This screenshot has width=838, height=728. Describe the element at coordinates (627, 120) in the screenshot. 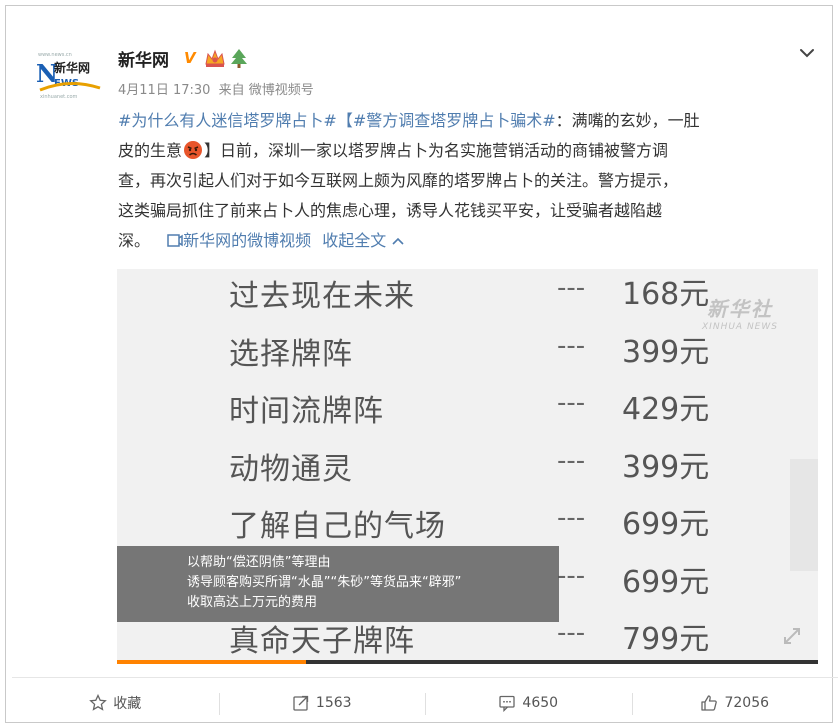

I see `post-text-line1-tail: ：满嘴的玄妙，一肚` at that location.